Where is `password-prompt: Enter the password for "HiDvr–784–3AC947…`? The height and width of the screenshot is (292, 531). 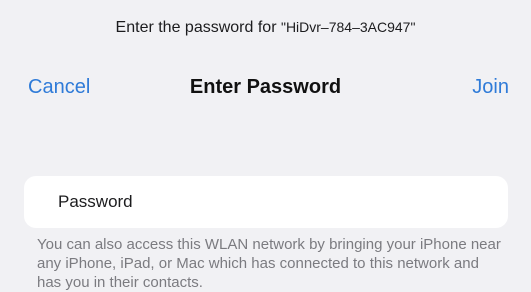 password-prompt: Enter the password for "HiDvr–784–3AC947… is located at coordinates (265, 28).